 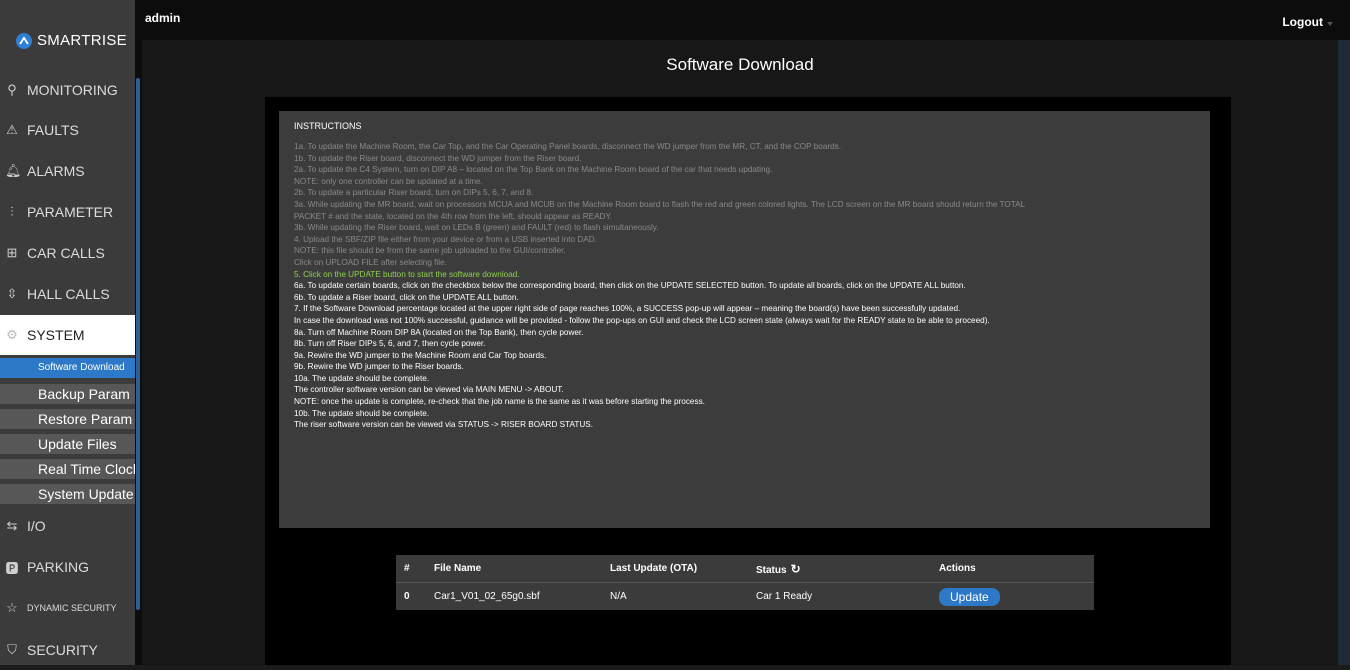 I want to click on logo-icon, so click(x=24, y=40).